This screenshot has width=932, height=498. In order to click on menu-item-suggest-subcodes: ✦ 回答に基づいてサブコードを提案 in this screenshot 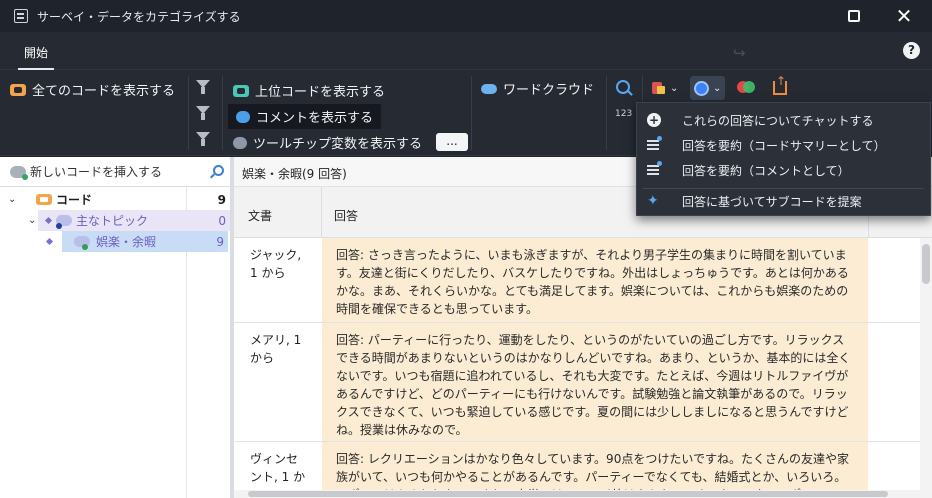, I will do `click(783, 201)`.